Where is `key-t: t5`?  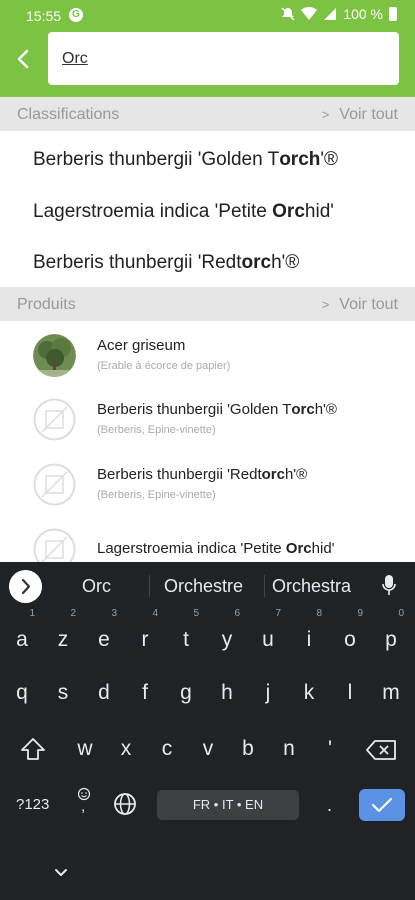
key-t: t5 is located at coordinates (186, 635).